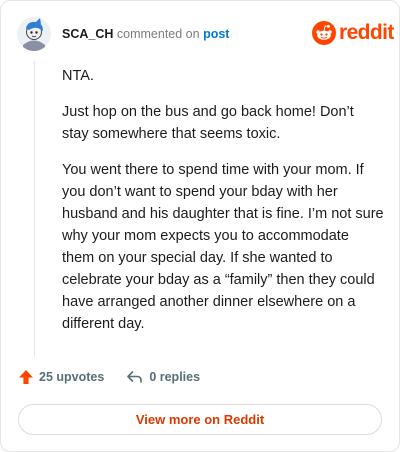  What do you see at coordinates (216, 34) in the screenshot?
I see `post-link: post` at bounding box center [216, 34].